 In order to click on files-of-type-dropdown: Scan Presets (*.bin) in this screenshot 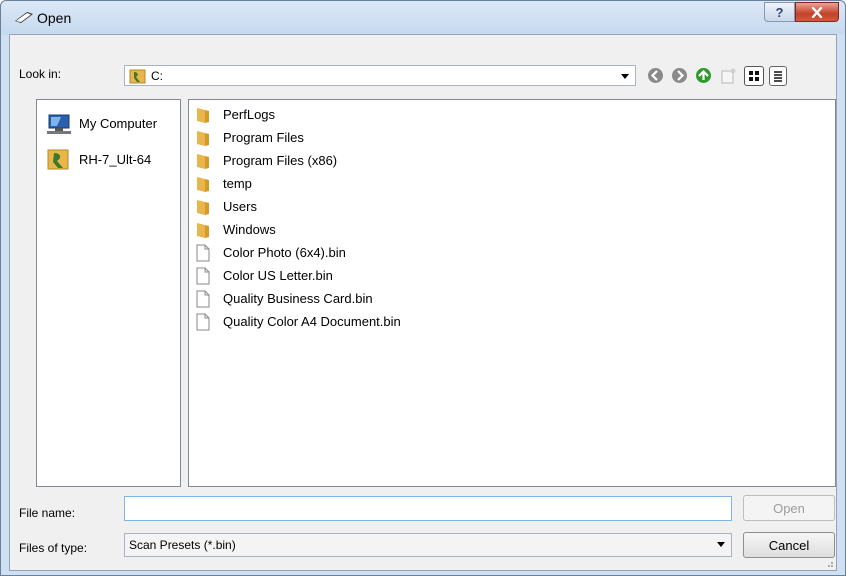, I will do `click(428, 545)`.